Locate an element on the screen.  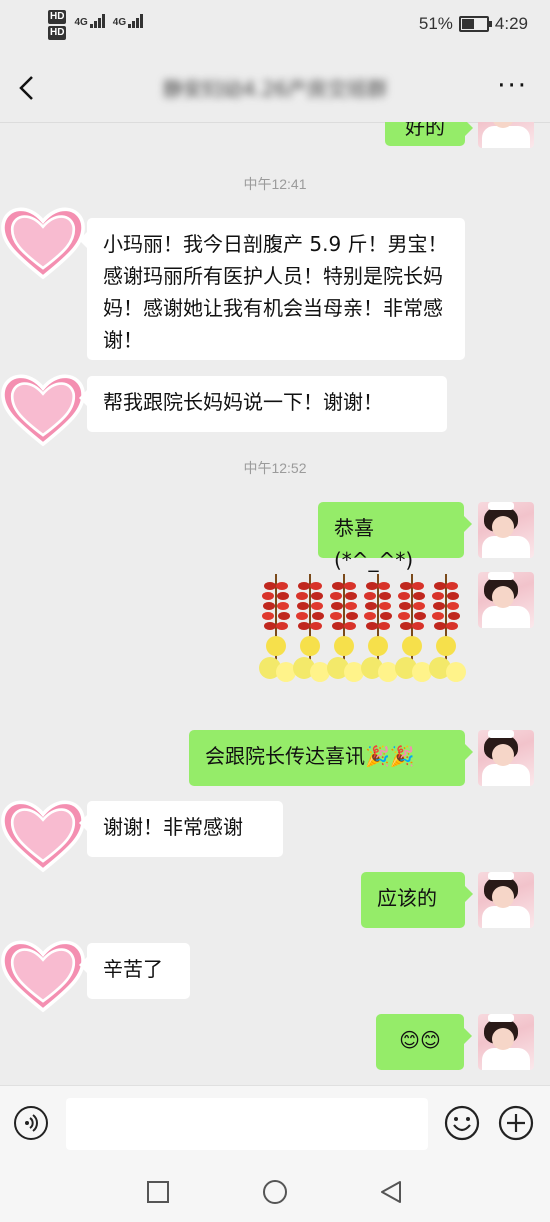
plus-icon is located at coordinates (516, 1123).